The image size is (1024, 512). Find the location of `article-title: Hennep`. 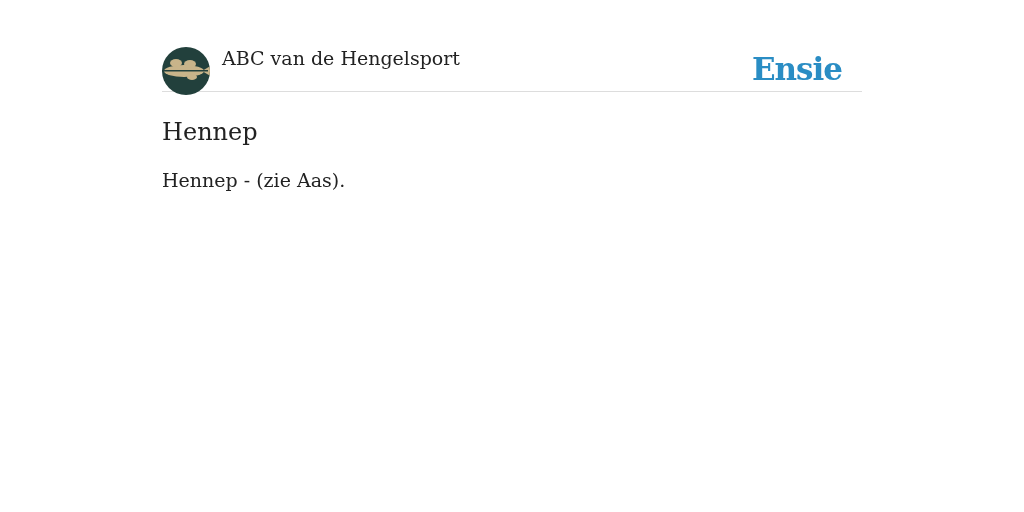

article-title: Hennep is located at coordinates (210, 132).